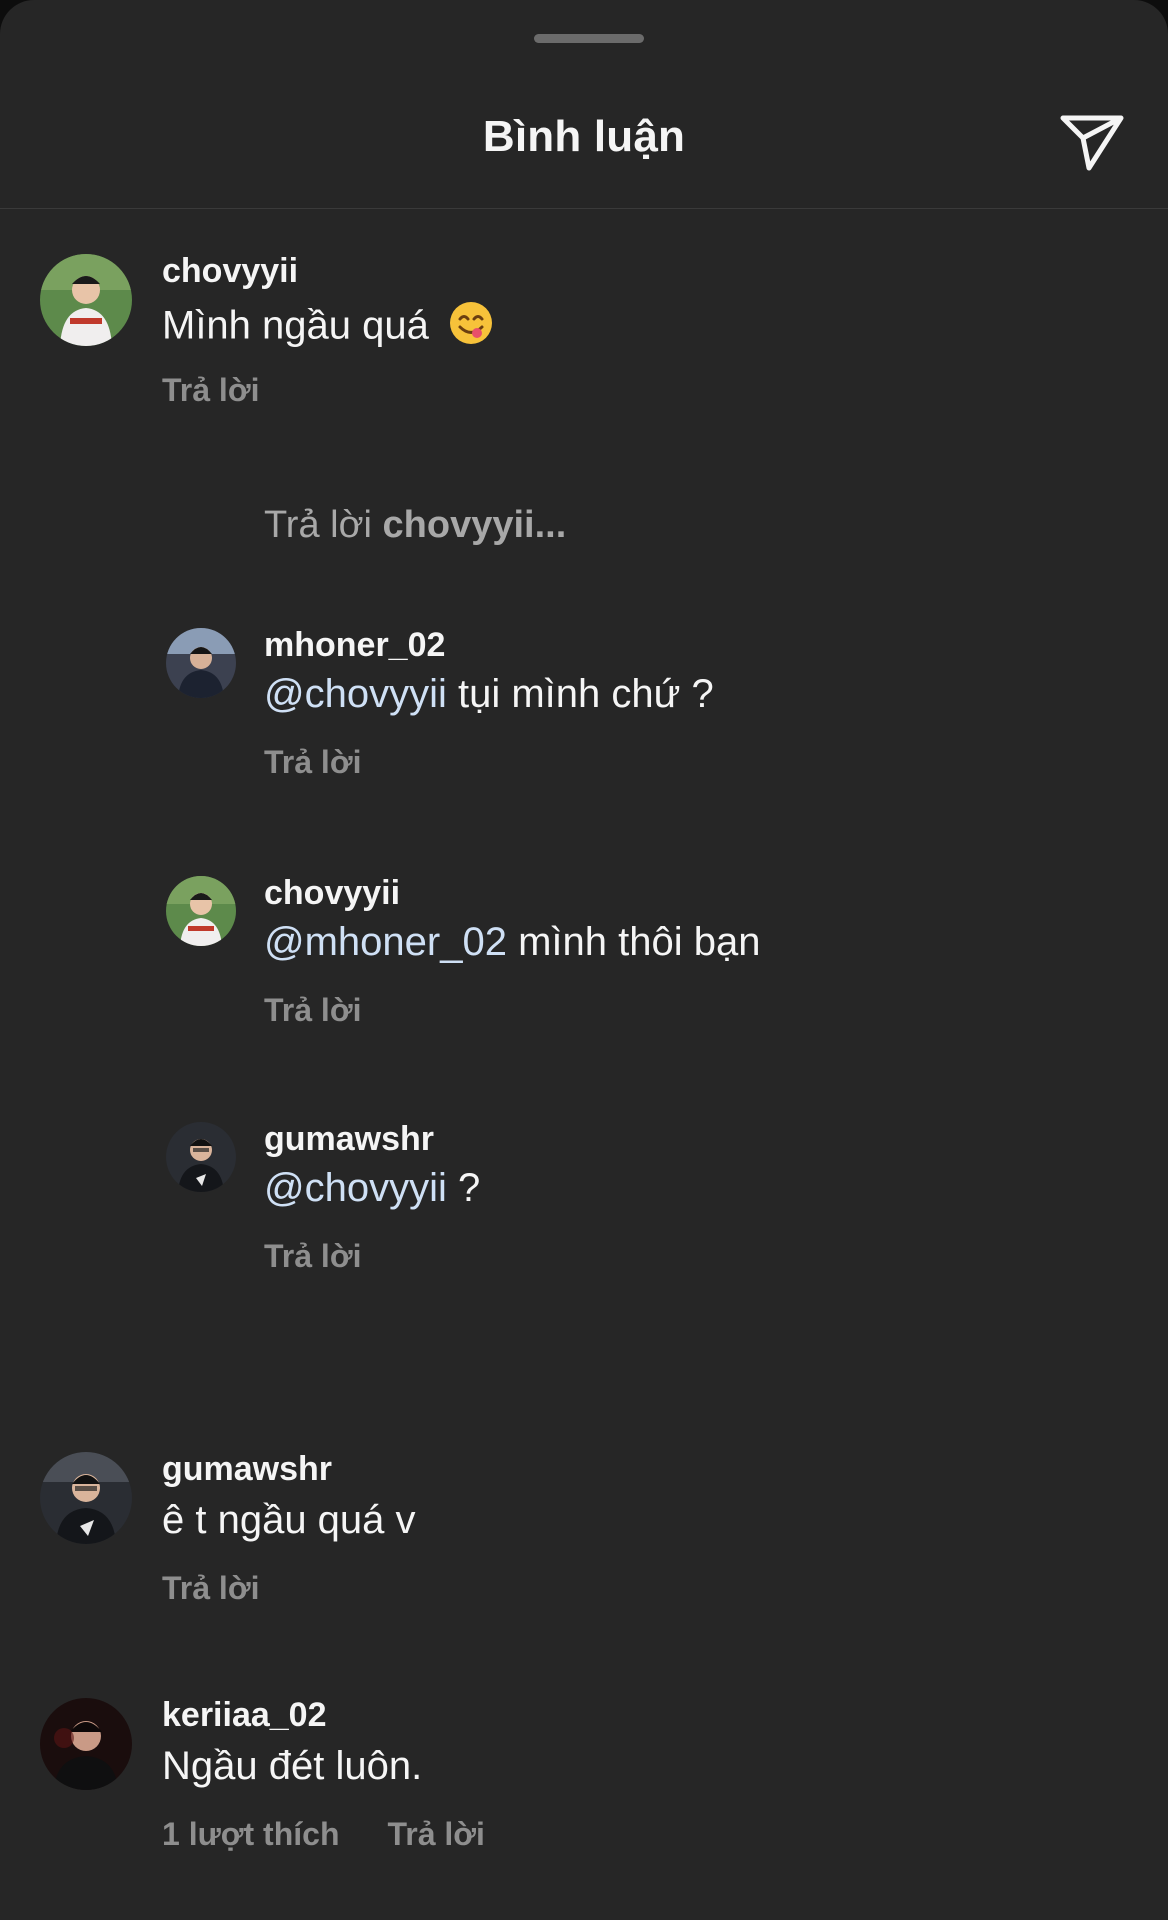 The height and width of the screenshot is (1920, 1168). Describe the element at coordinates (250, 1834) in the screenshot. I see `likes-count: 1 lượt thích` at that location.